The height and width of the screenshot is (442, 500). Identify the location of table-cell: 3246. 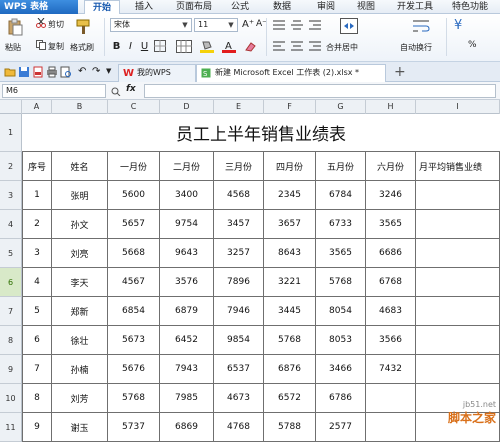
(391, 195).